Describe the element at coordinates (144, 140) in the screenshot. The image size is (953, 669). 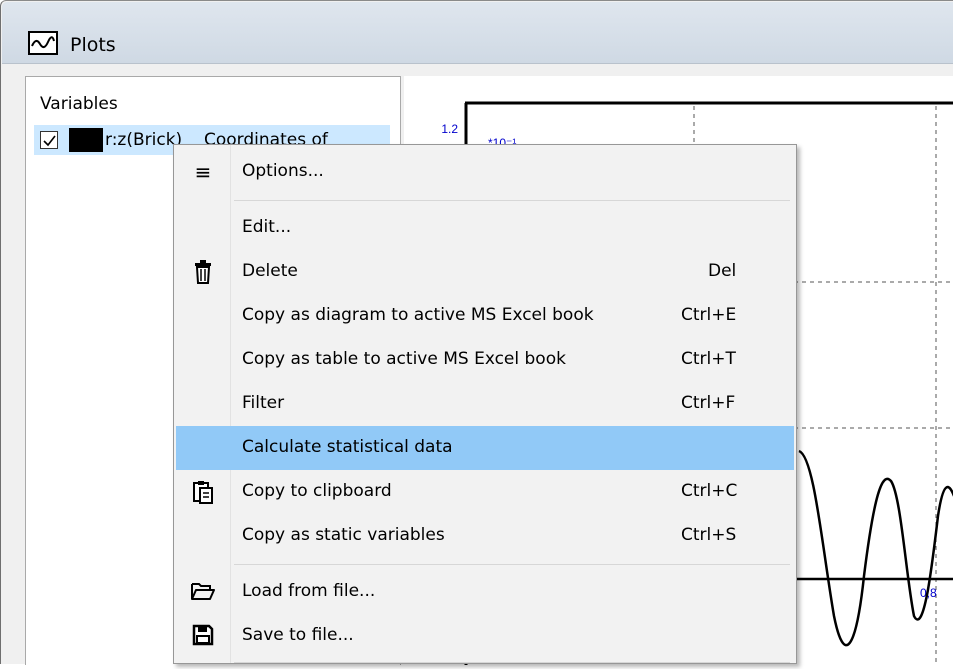
I see `variable-name: r:z(Brick)` at that location.